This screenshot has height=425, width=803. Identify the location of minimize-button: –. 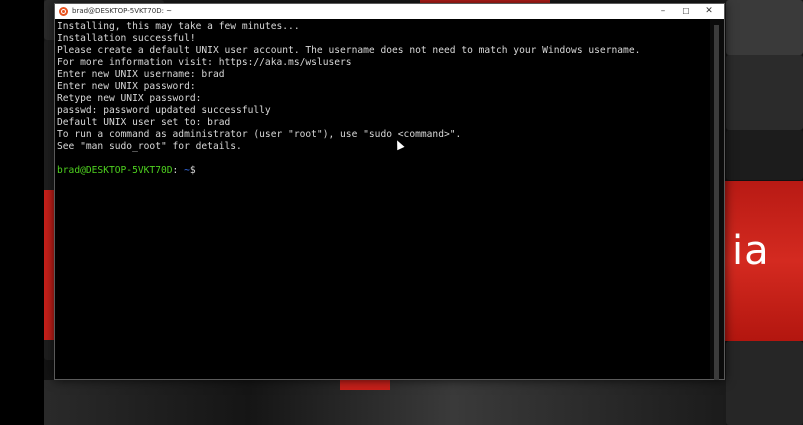
(663, 11).